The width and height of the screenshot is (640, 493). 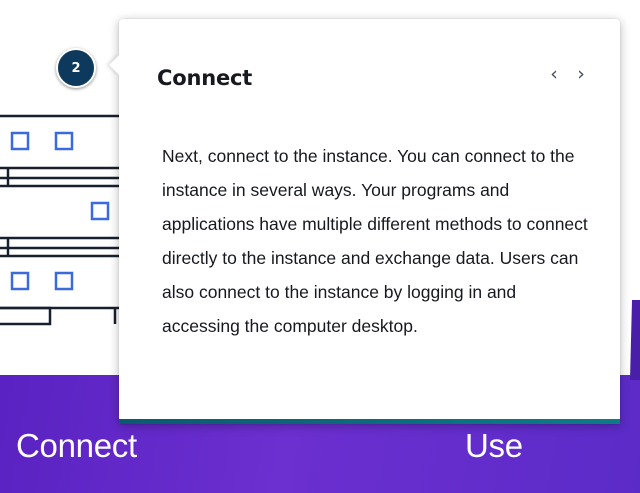 What do you see at coordinates (205, 78) in the screenshot?
I see `popover-title: Connect` at bounding box center [205, 78].